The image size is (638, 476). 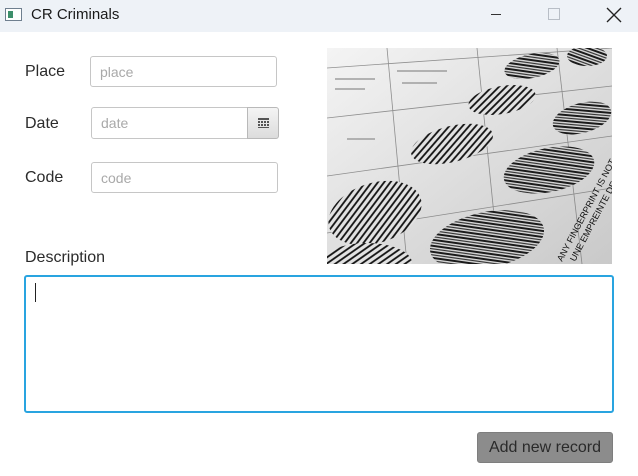 What do you see at coordinates (169, 123) in the screenshot?
I see `date-input` at bounding box center [169, 123].